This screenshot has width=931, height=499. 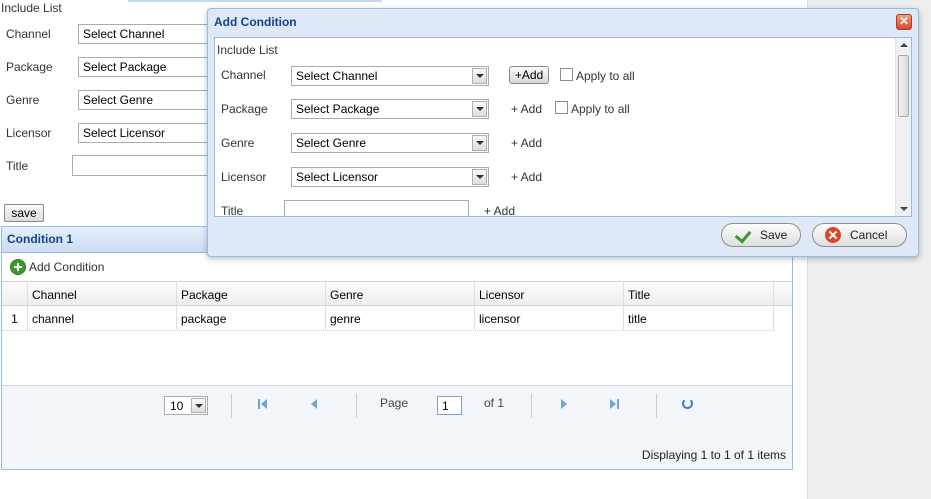 I want to click on scroll-thumb, so click(x=903, y=86).